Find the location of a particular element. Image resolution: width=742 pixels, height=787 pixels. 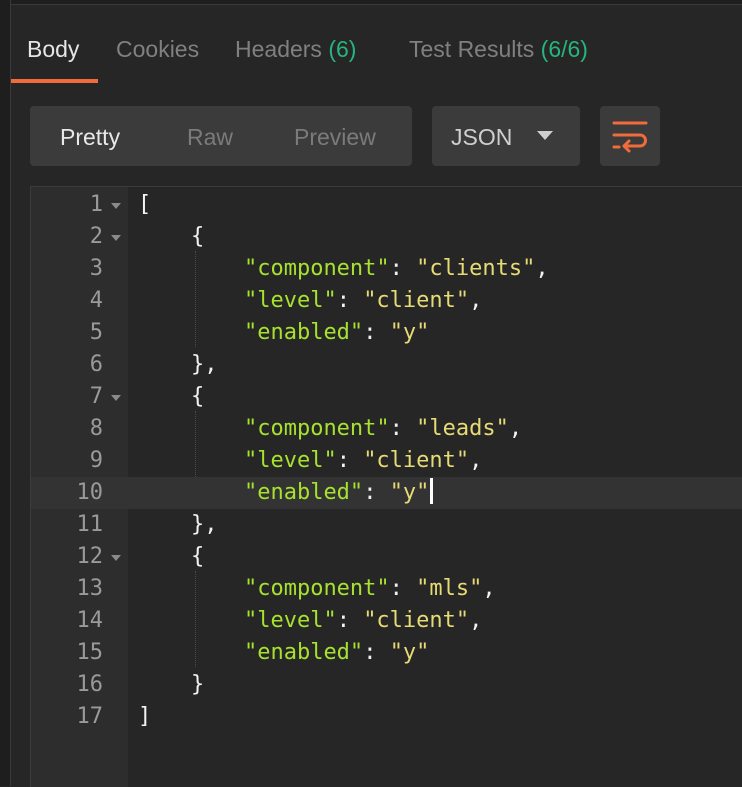

tab-headers-count: (6) is located at coordinates (342, 49).